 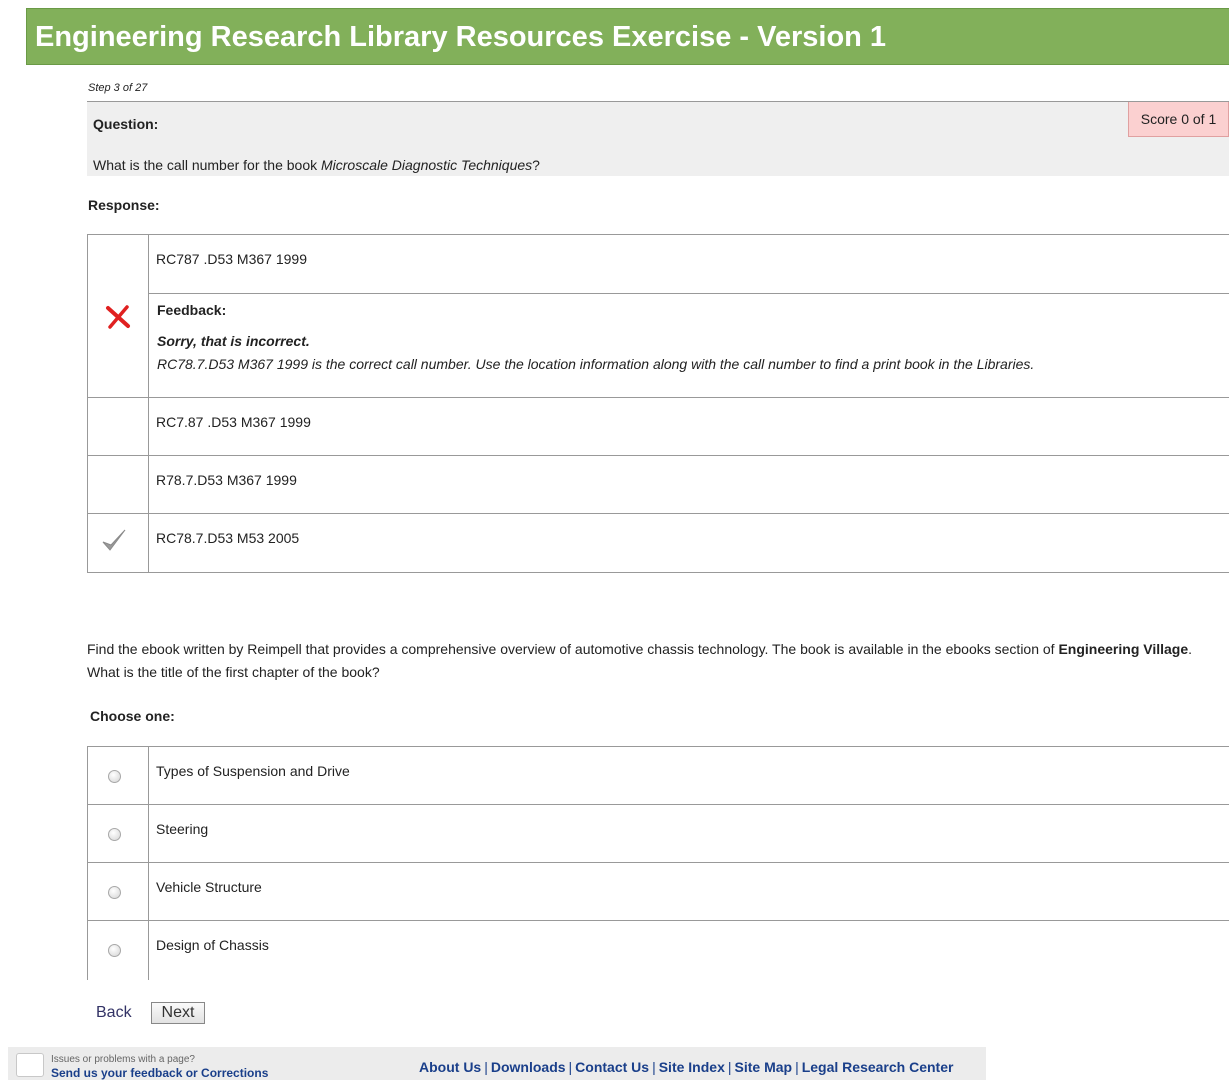 What do you see at coordinates (658, 484) in the screenshot?
I see `response-row: R78.7.D53 M367 1999` at bounding box center [658, 484].